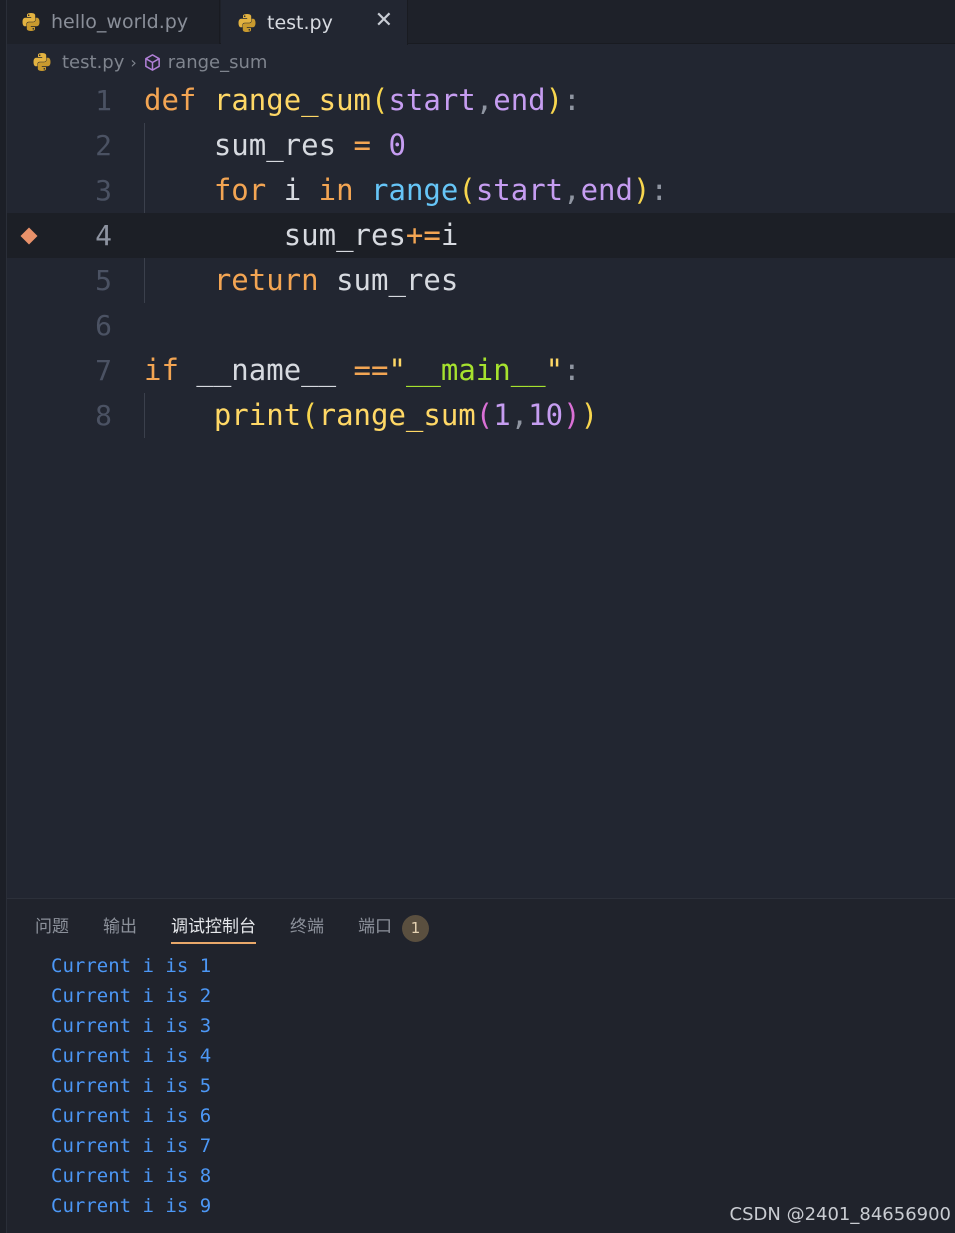 The height and width of the screenshot is (1233, 955). I want to click on tab-label: hello_world.py, so click(120, 22).